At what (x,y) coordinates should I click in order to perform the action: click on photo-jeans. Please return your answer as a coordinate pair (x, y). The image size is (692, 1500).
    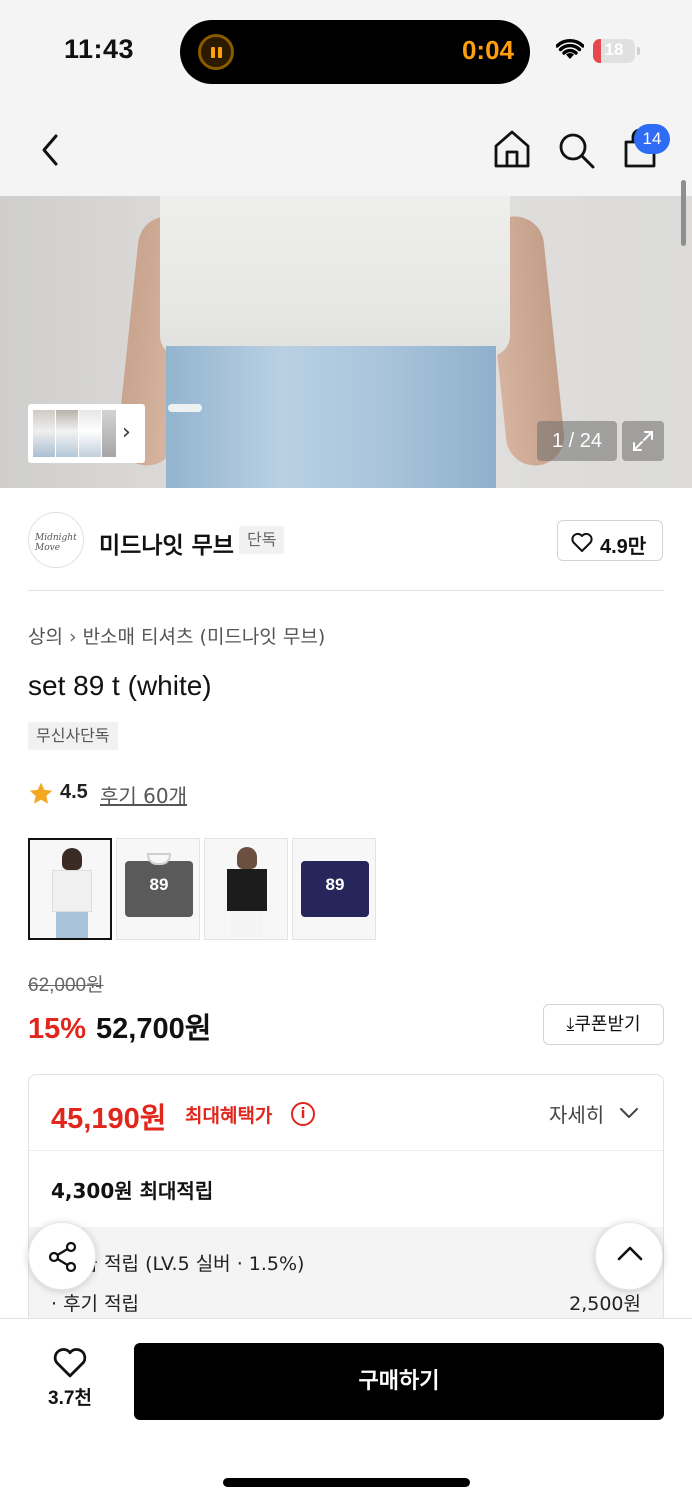
    Looking at the image, I should click on (331, 417).